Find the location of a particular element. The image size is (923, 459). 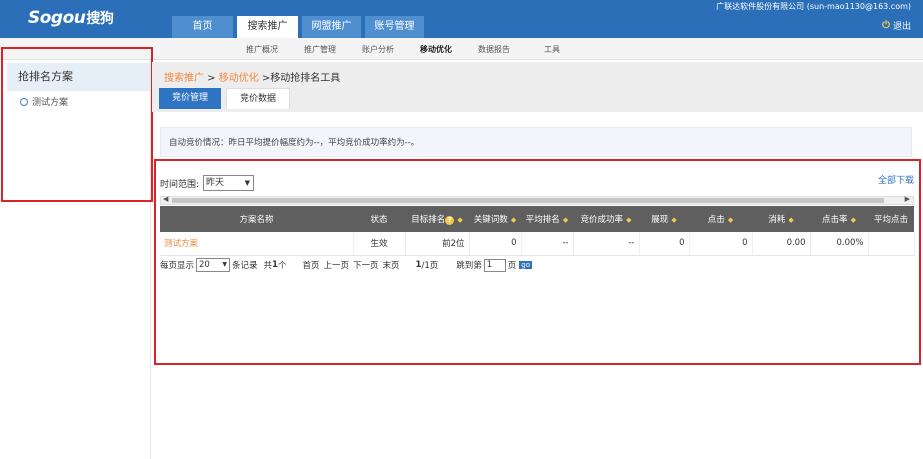

cell-cost: 0.00 is located at coordinates (781, 244).